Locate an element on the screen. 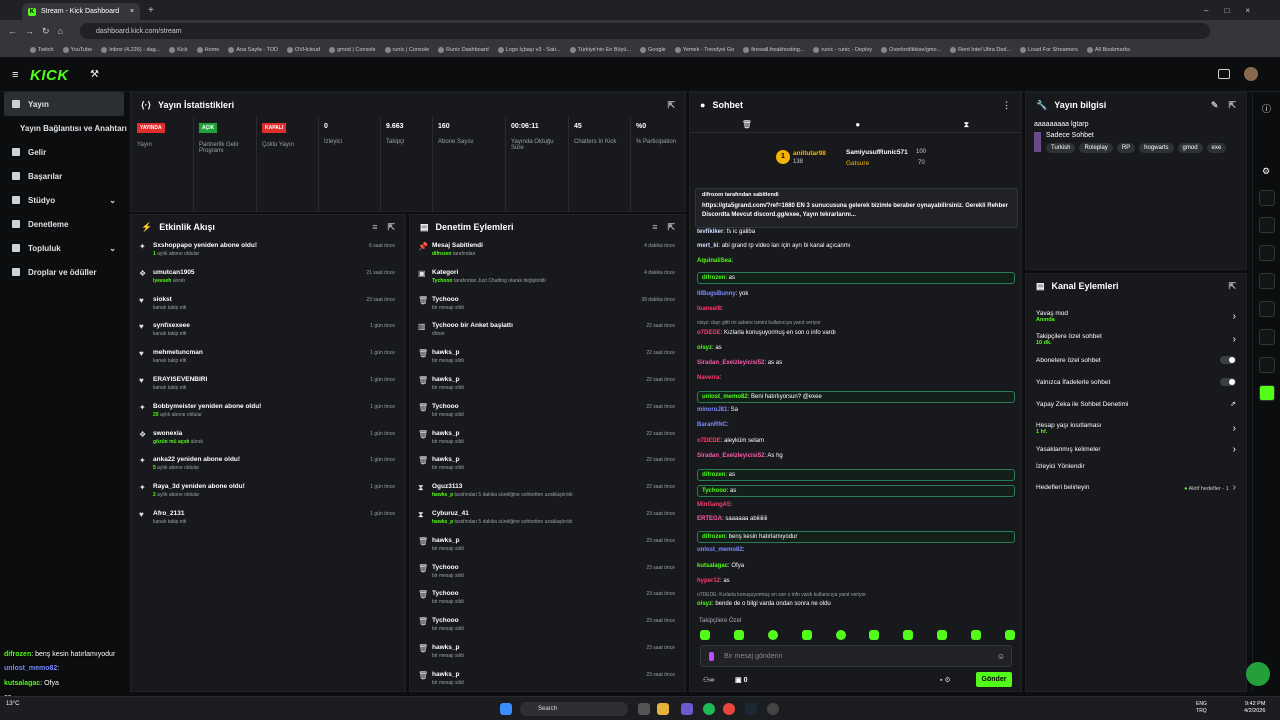 This screenshot has height=720, width=1280. bookmark-item: Yemek - Trendyol Go is located at coordinates (704, 49).